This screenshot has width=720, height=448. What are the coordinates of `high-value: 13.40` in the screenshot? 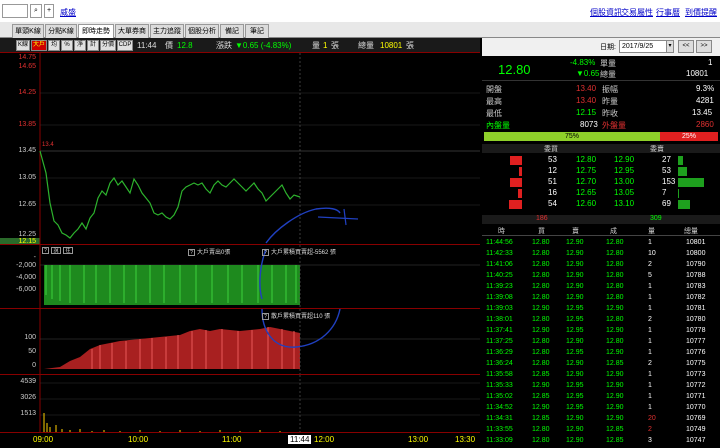 It's located at (586, 100).